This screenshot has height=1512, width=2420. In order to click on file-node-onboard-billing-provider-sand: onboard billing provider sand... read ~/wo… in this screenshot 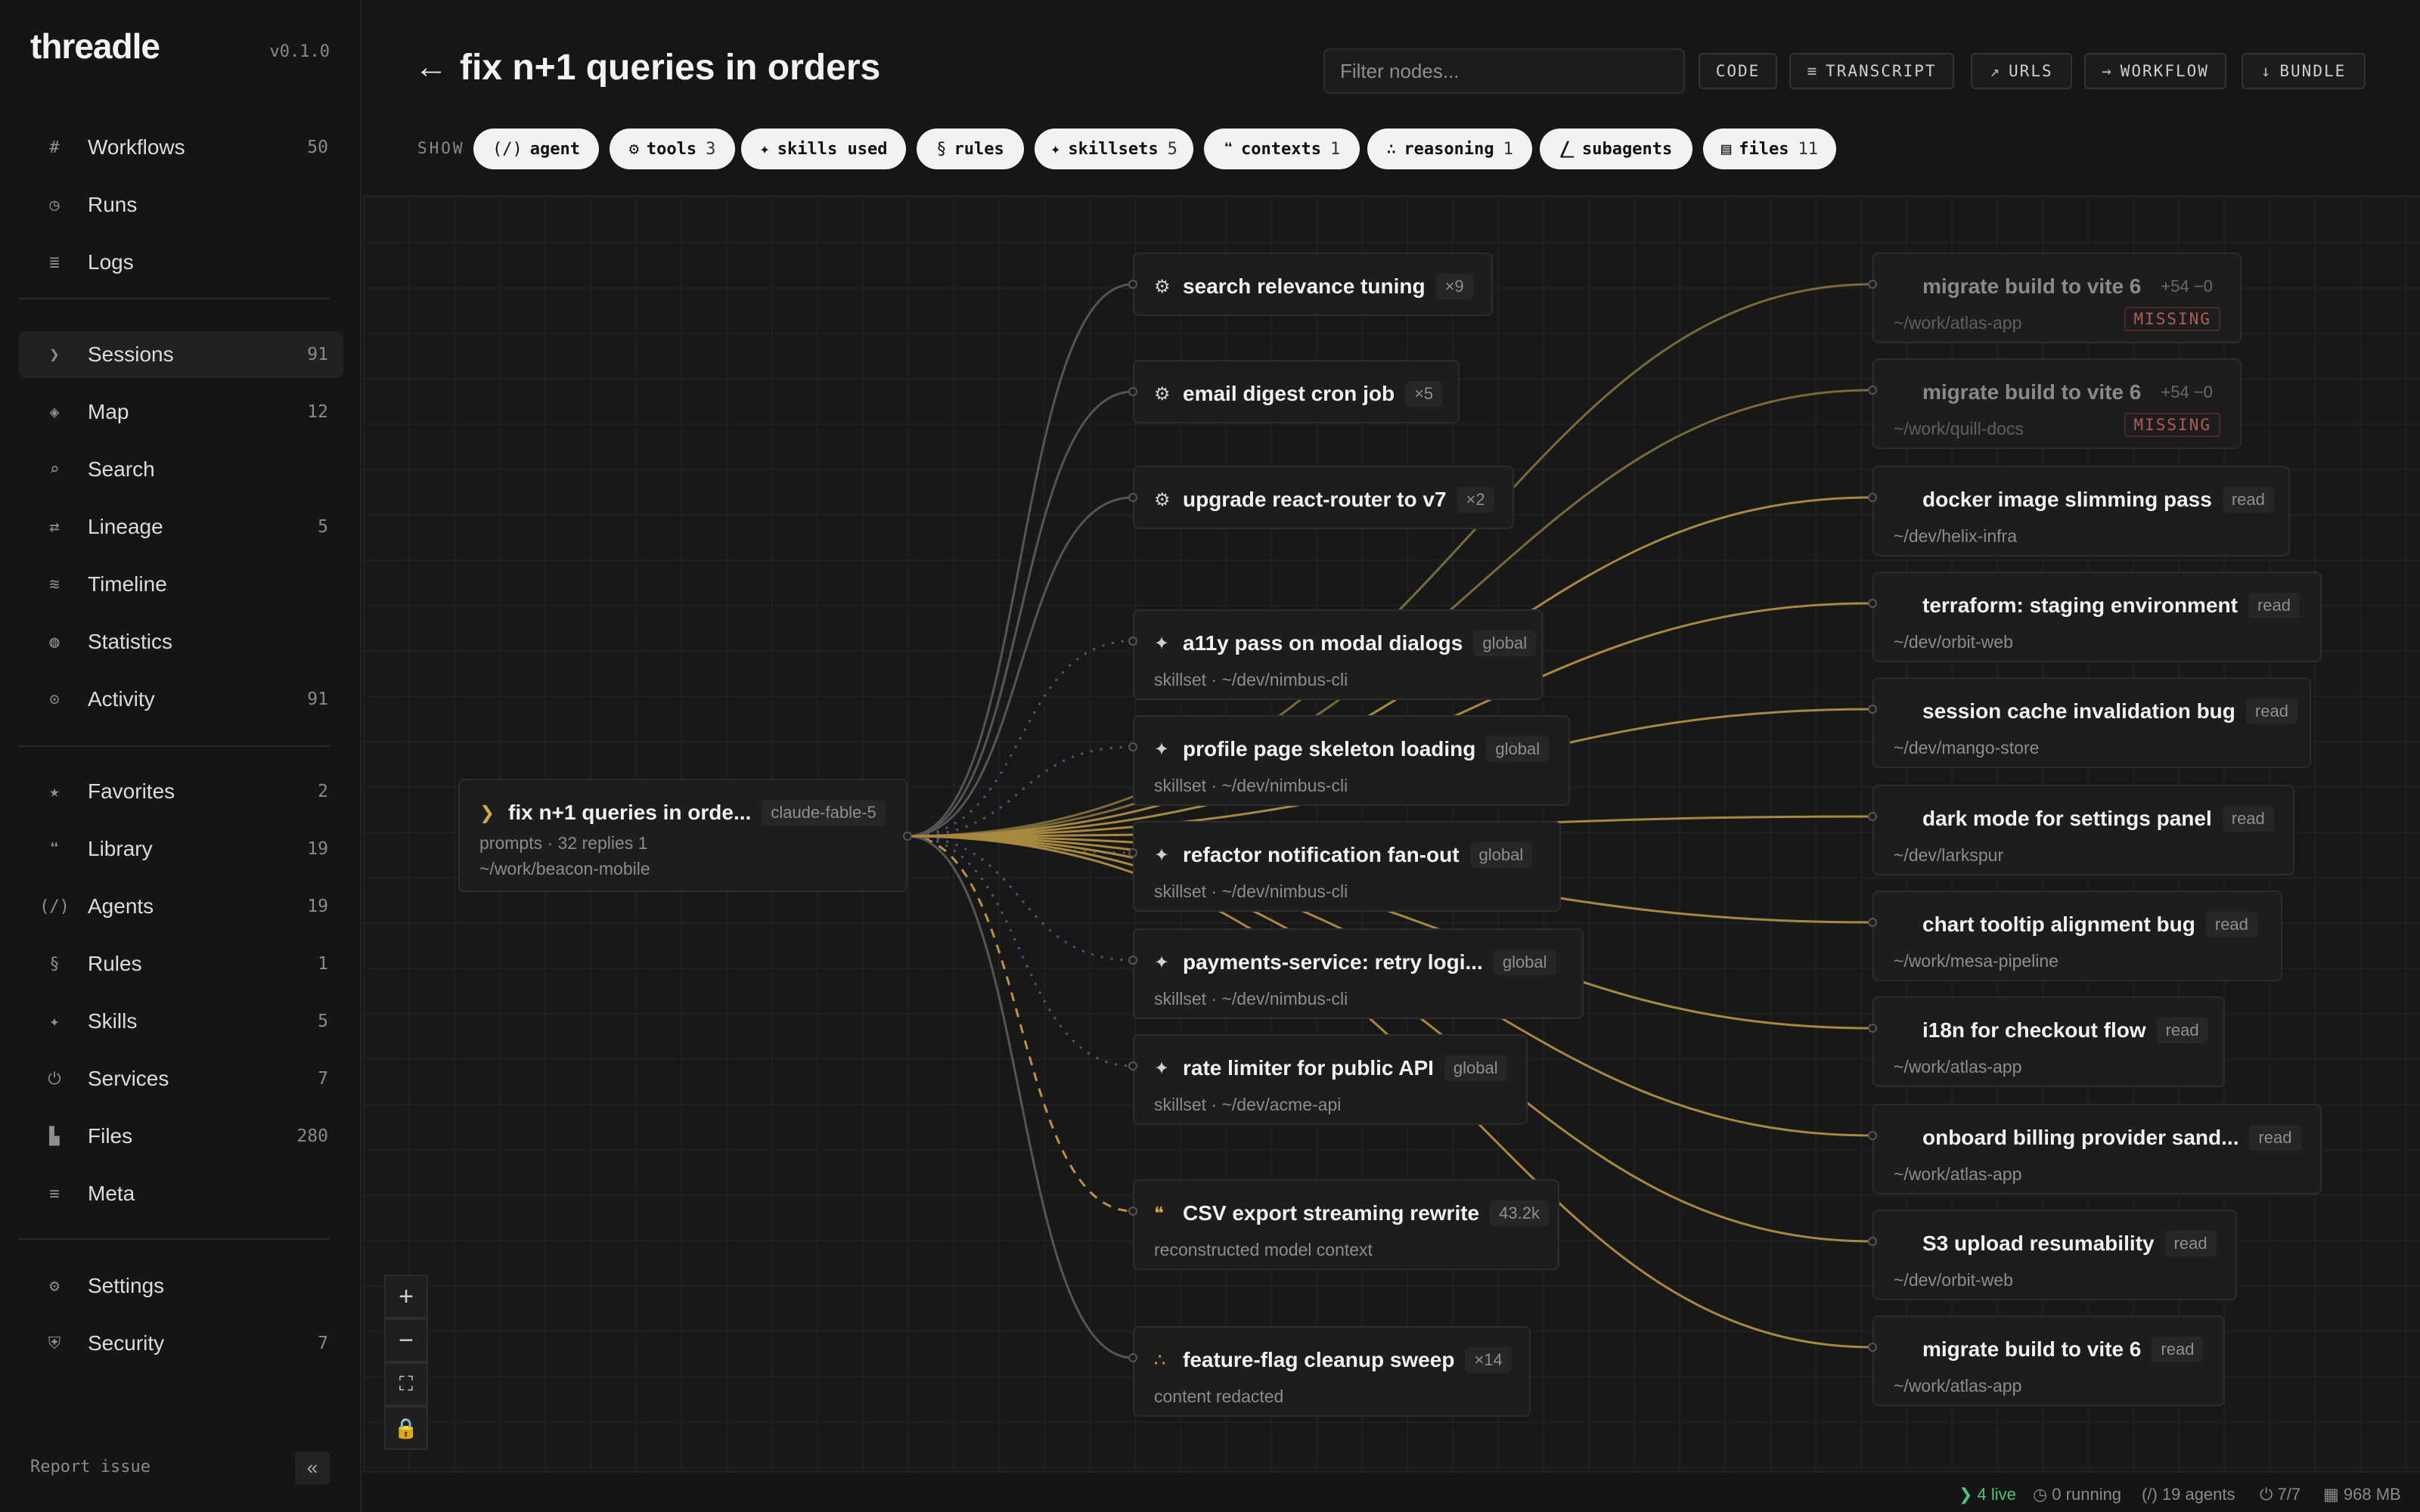, I will do `click(2097, 1149)`.